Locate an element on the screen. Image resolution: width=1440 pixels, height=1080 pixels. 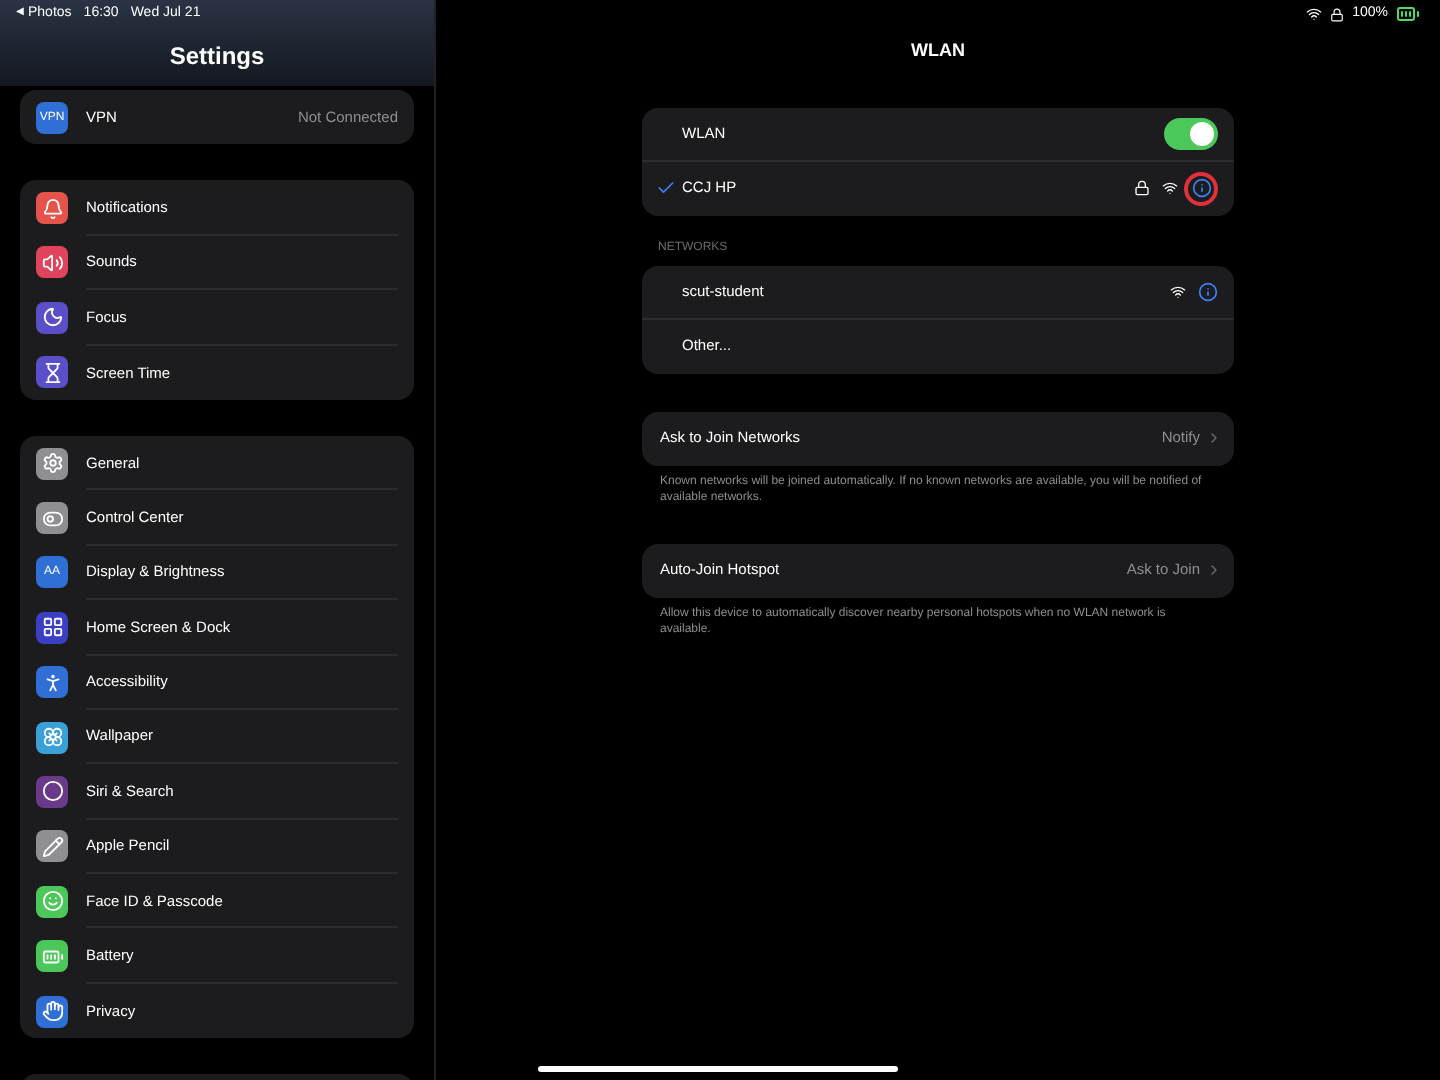
lock-icon is located at coordinates (1337, 14).